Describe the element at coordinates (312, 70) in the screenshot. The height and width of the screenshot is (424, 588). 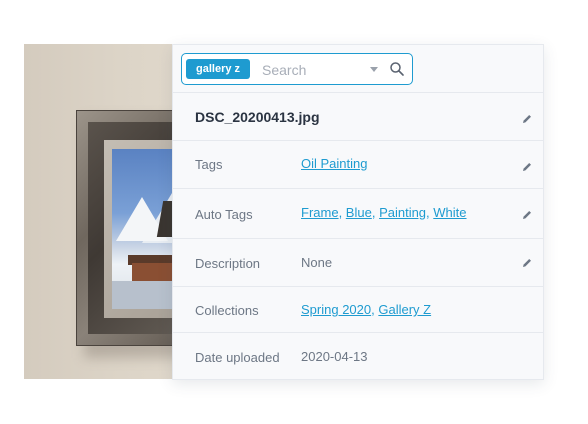
I see `search-input` at that location.